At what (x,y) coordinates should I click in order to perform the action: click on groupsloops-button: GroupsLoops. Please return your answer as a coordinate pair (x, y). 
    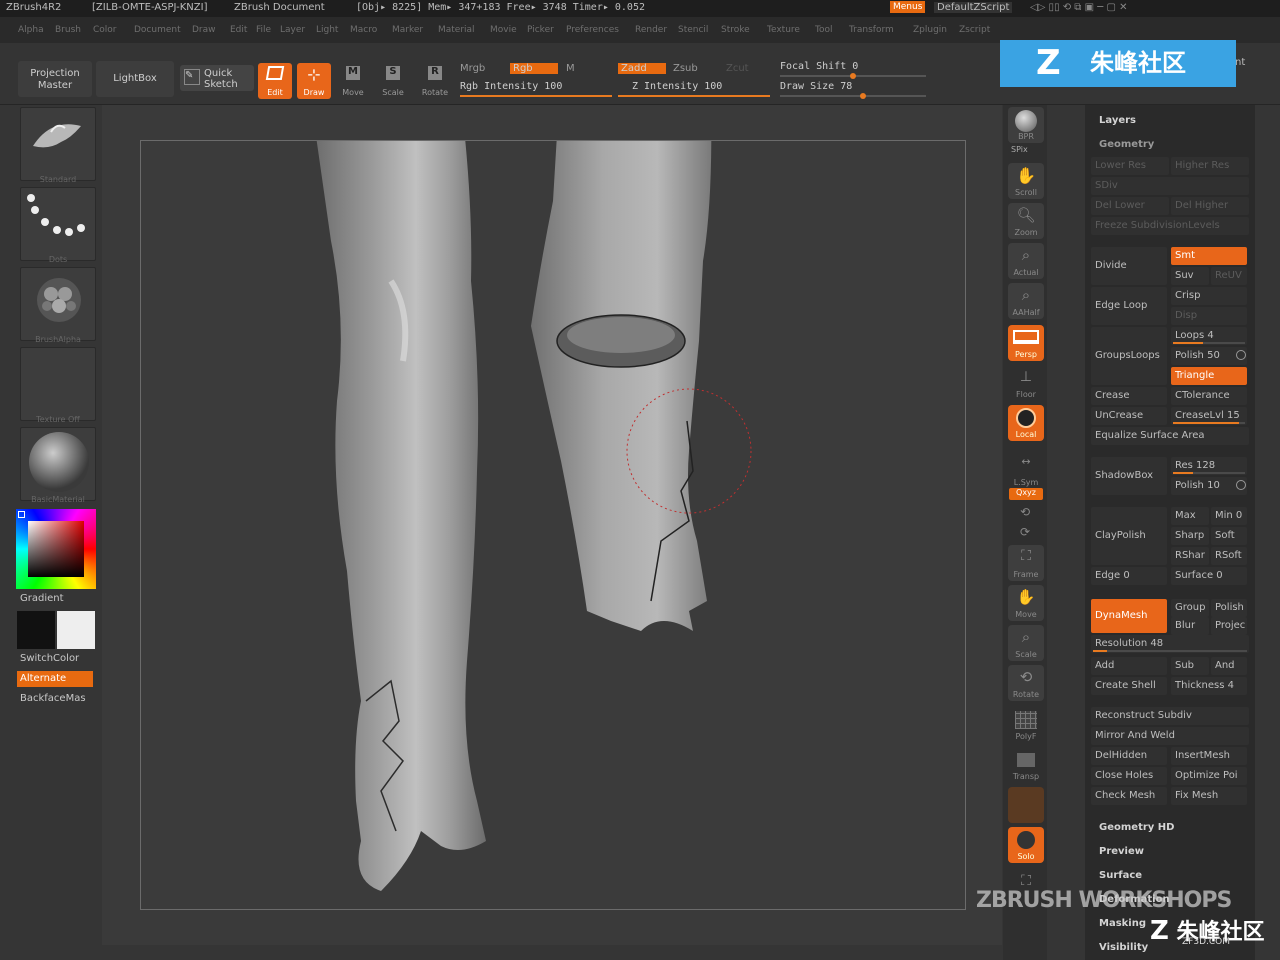
    Looking at the image, I should click on (1129, 356).